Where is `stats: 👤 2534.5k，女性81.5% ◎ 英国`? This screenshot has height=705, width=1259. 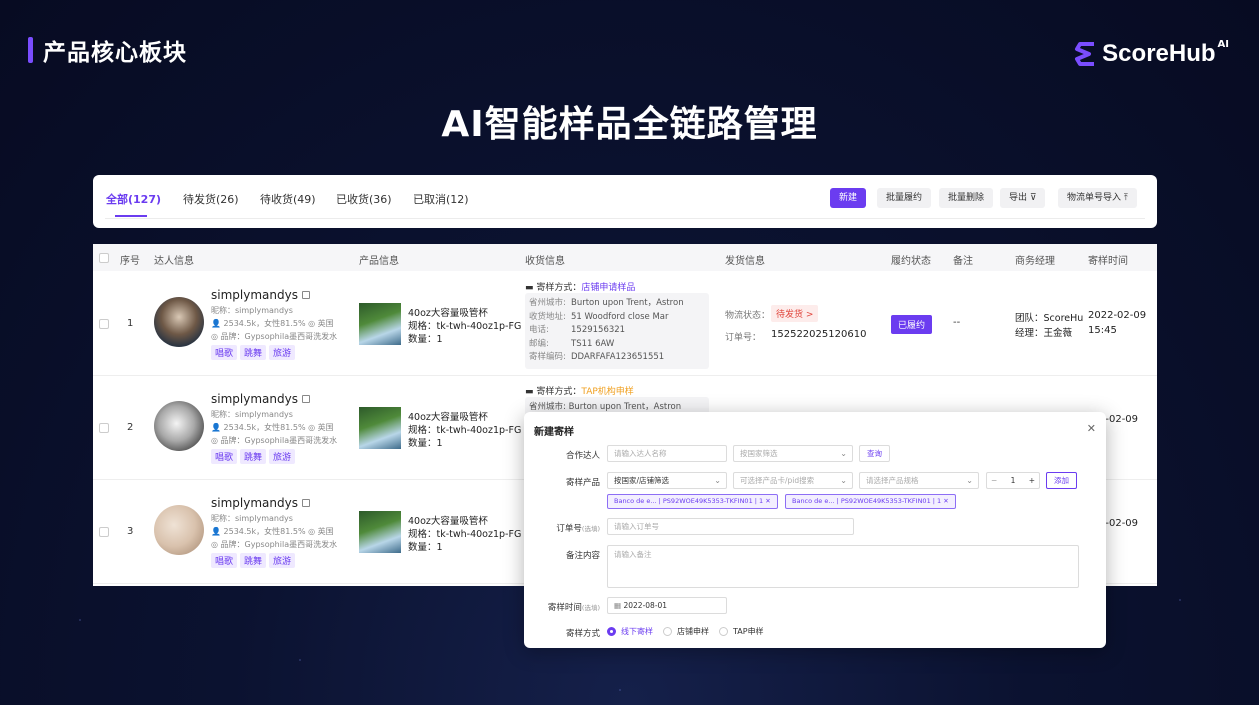 stats: 👤 2534.5k，女性81.5% ◎ 英国 is located at coordinates (272, 427).